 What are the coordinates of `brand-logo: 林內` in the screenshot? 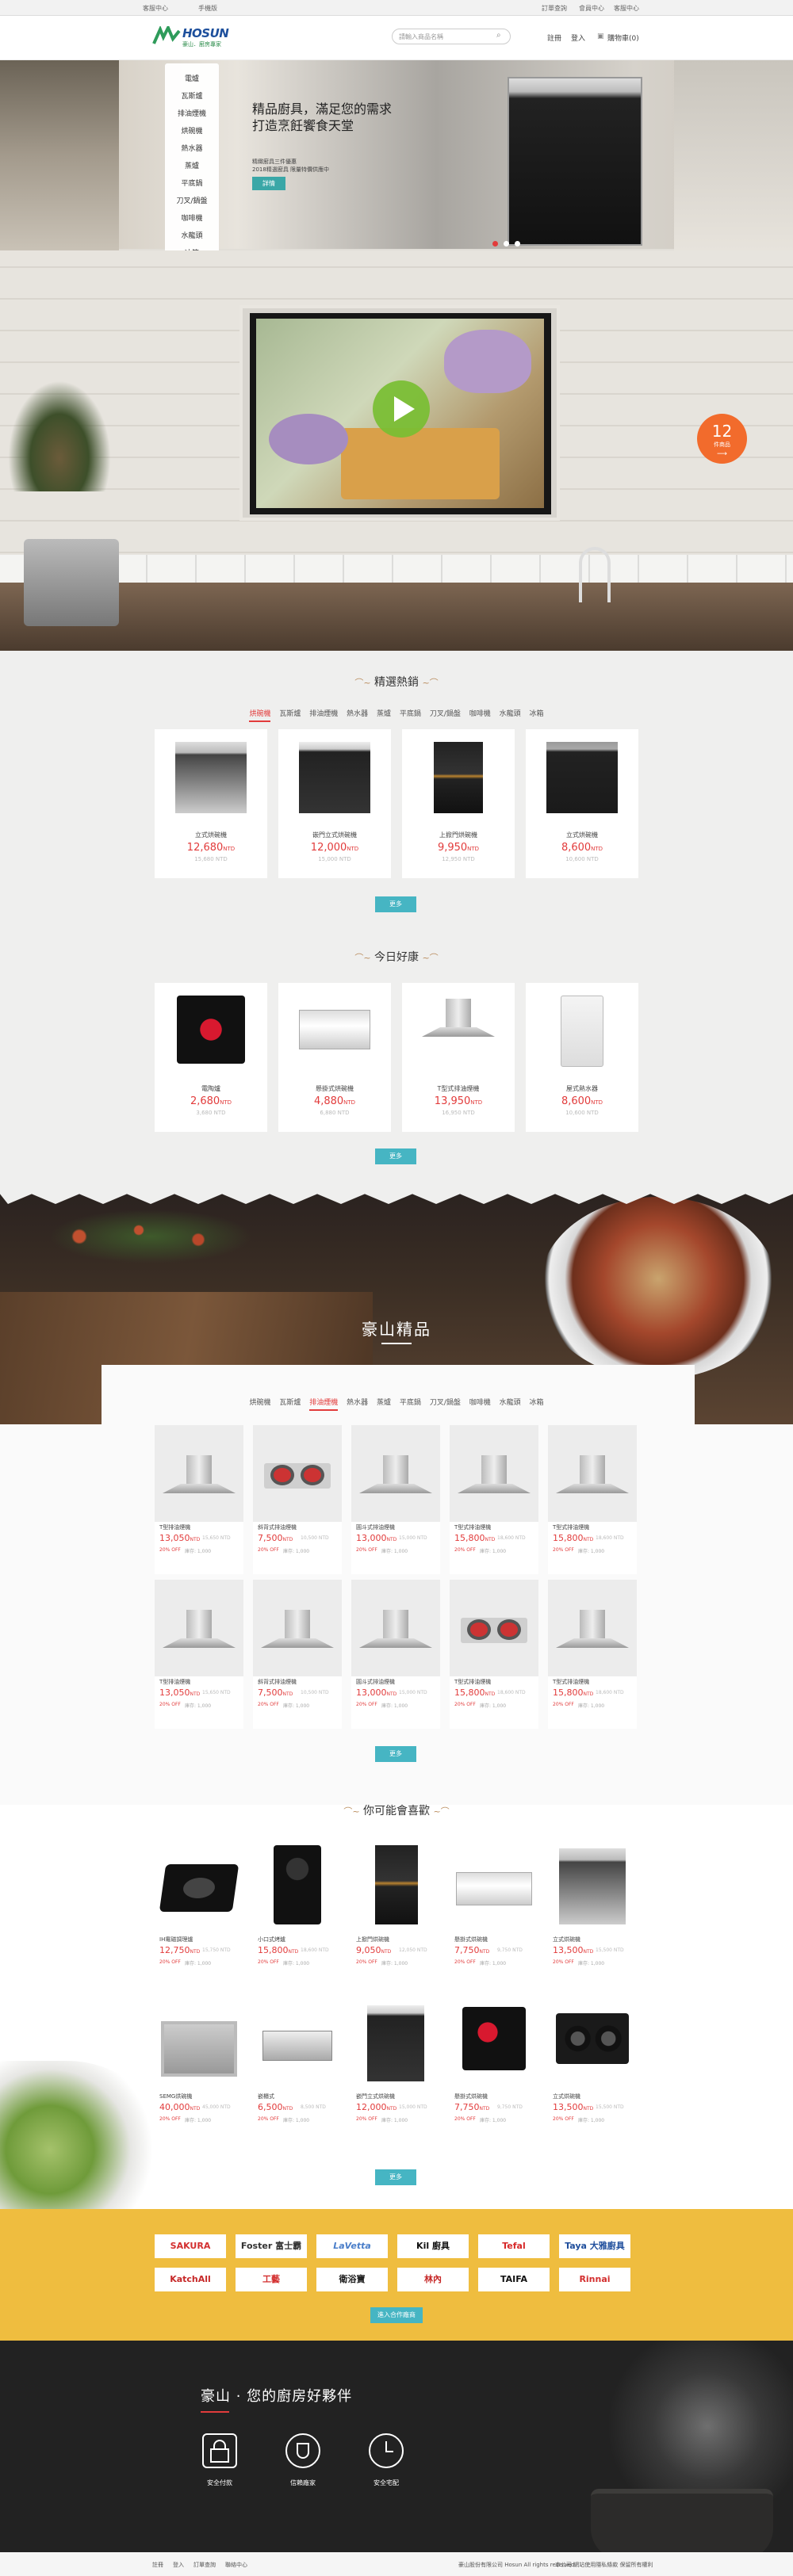 It's located at (433, 2279).